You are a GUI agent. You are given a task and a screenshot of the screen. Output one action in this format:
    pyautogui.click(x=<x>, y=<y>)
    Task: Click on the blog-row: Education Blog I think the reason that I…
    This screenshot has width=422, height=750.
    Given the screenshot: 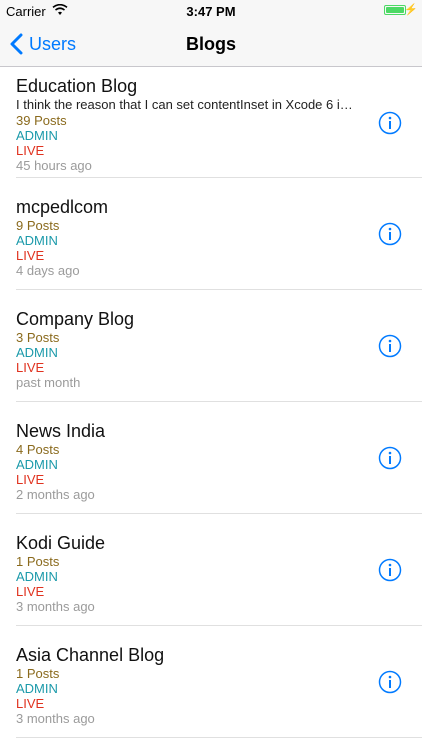 What is the action you would take?
    pyautogui.click(x=211, y=122)
    